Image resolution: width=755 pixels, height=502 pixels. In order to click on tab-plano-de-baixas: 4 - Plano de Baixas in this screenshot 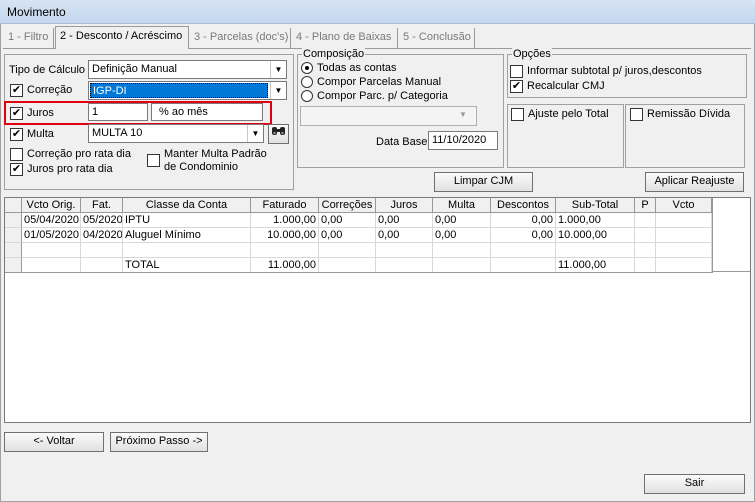, I will do `click(345, 38)`.